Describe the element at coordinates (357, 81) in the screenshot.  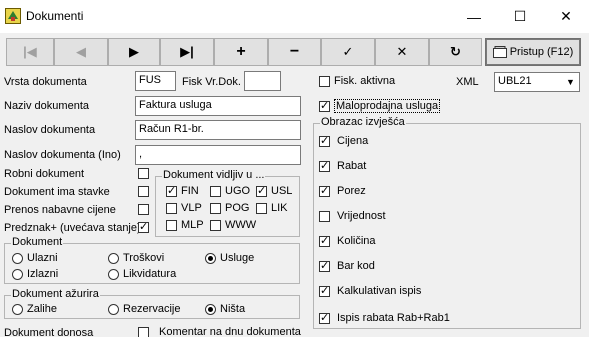
I see `fisk-aktivna-checkbox: Fisk. aktivna` at that location.